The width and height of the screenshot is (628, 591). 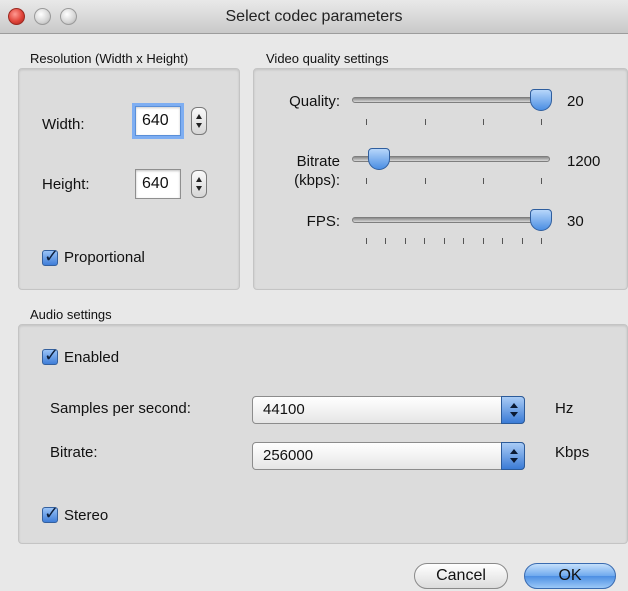 What do you see at coordinates (379, 159) in the screenshot?
I see `video-bitrate-slider-thumb` at bounding box center [379, 159].